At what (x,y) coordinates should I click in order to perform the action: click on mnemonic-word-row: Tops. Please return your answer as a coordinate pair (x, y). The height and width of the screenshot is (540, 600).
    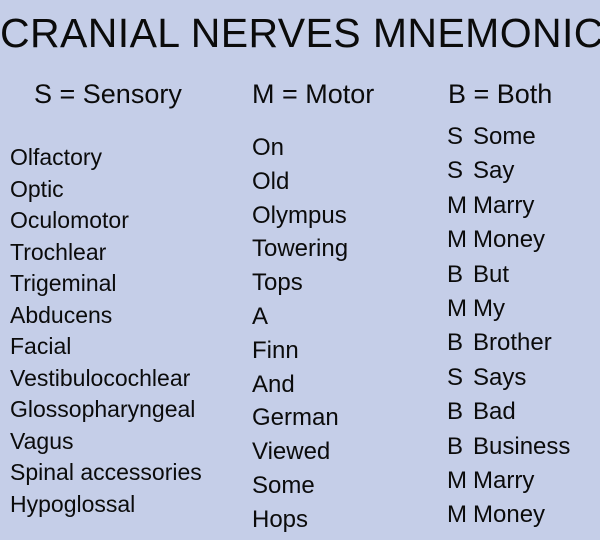
    Looking at the image, I should click on (277, 283).